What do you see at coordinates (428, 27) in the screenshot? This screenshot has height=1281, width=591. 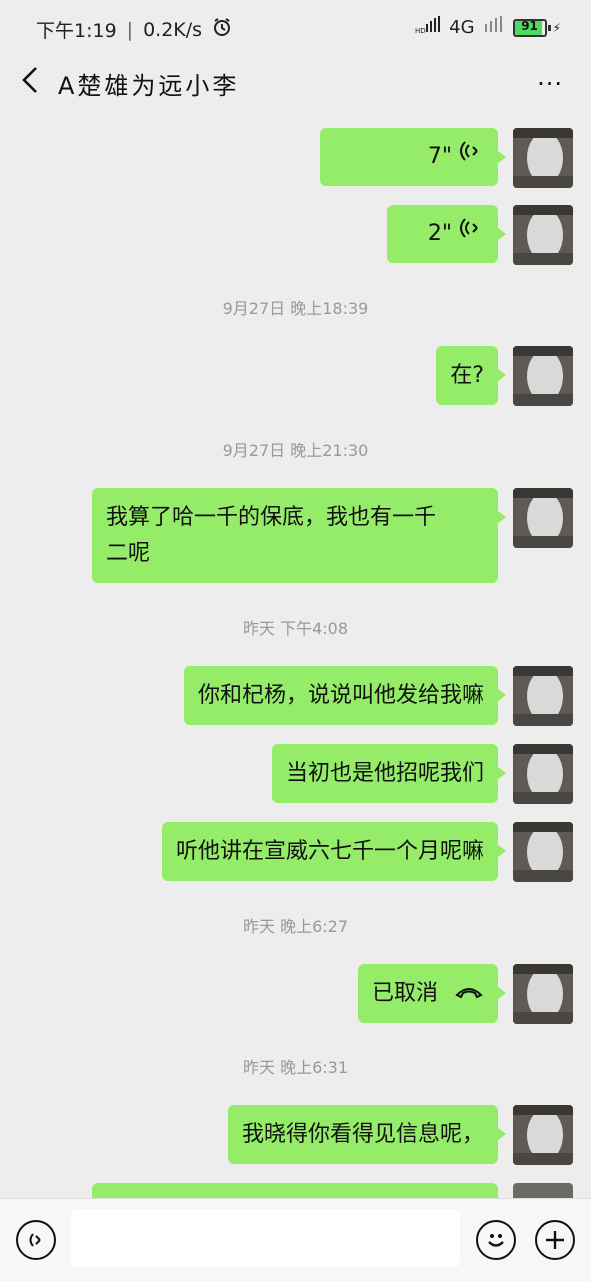 I see `signal-icon: HD` at bounding box center [428, 27].